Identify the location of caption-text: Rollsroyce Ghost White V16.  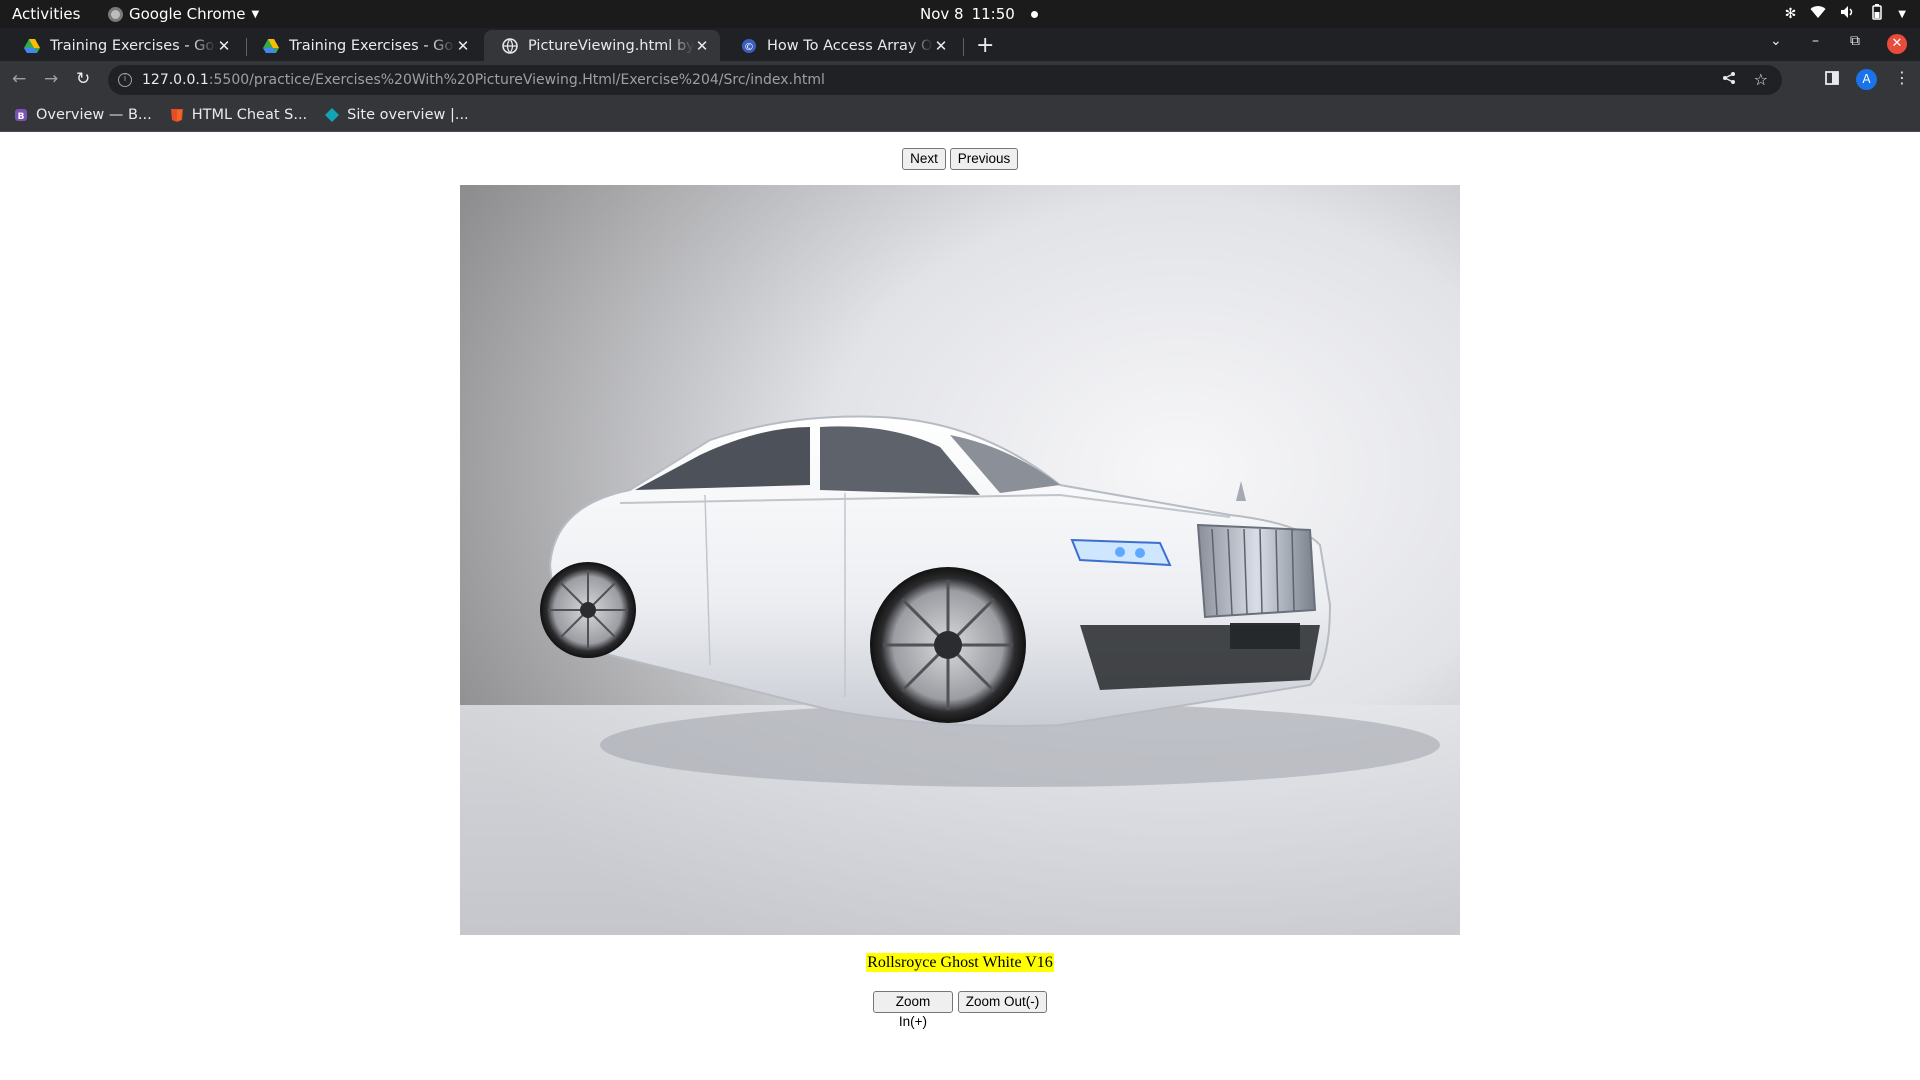
(960, 962).